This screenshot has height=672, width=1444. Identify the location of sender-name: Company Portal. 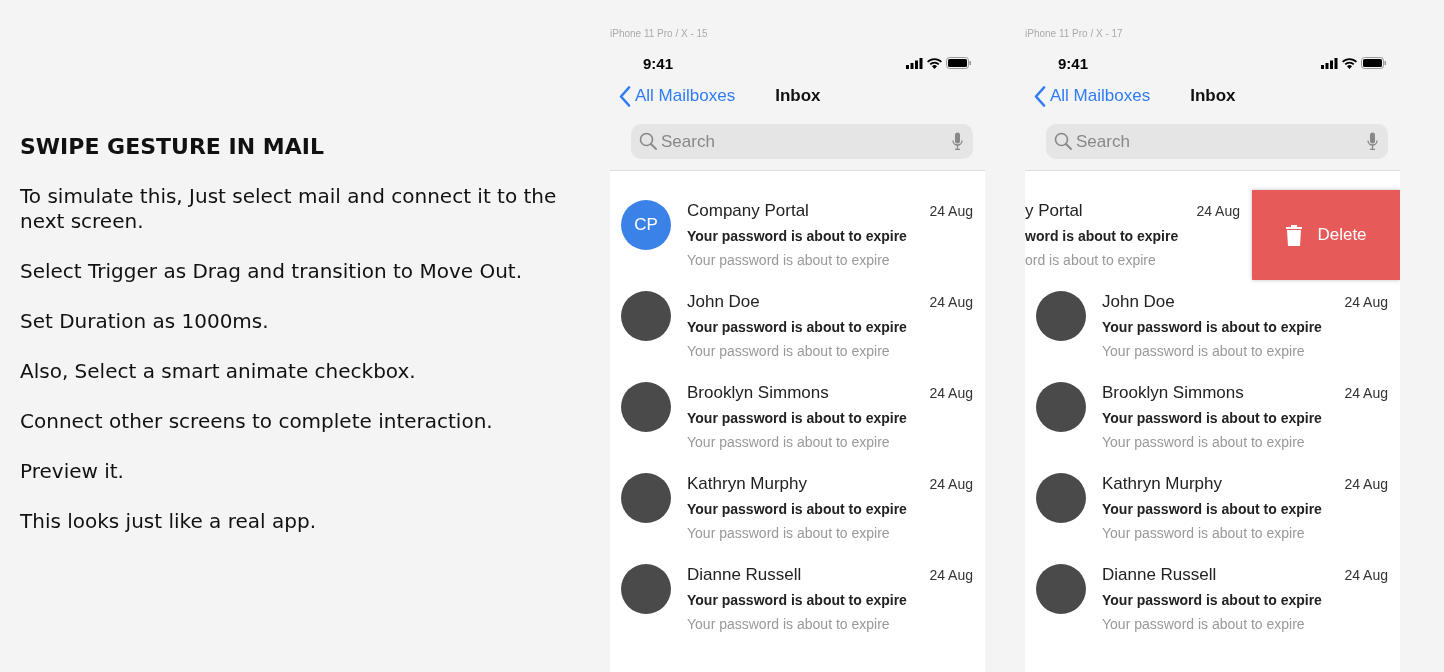
(748, 211).